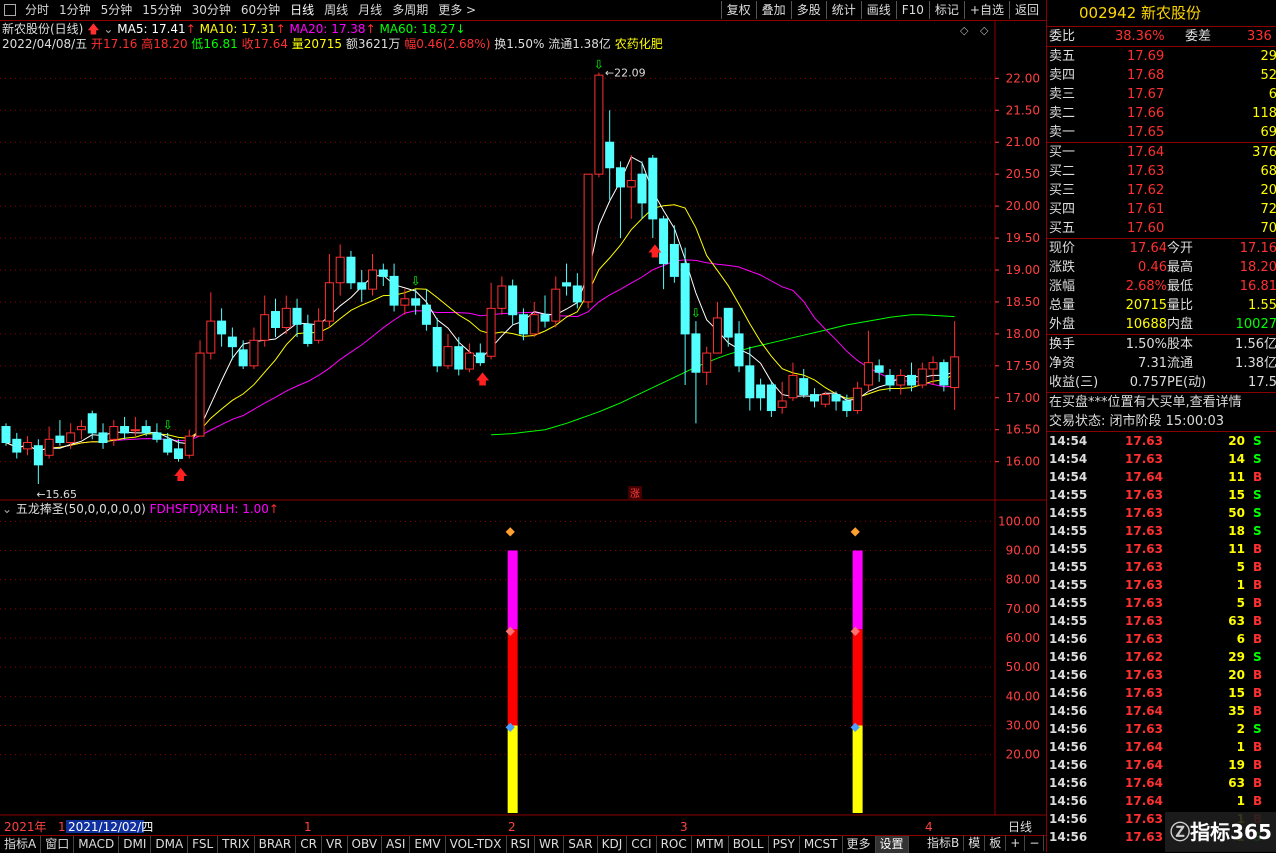  I want to click on tick-row: 14:55 17.63 5 B, so click(1156, 567).